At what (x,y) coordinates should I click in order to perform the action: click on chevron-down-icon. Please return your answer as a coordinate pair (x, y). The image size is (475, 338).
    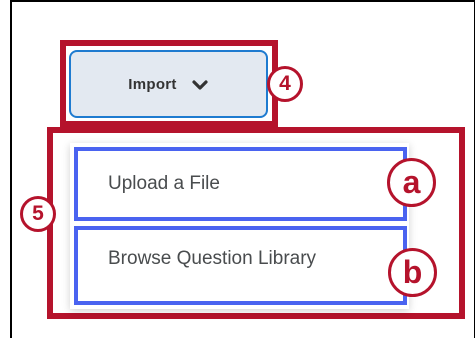
    Looking at the image, I should click on (200, 84).